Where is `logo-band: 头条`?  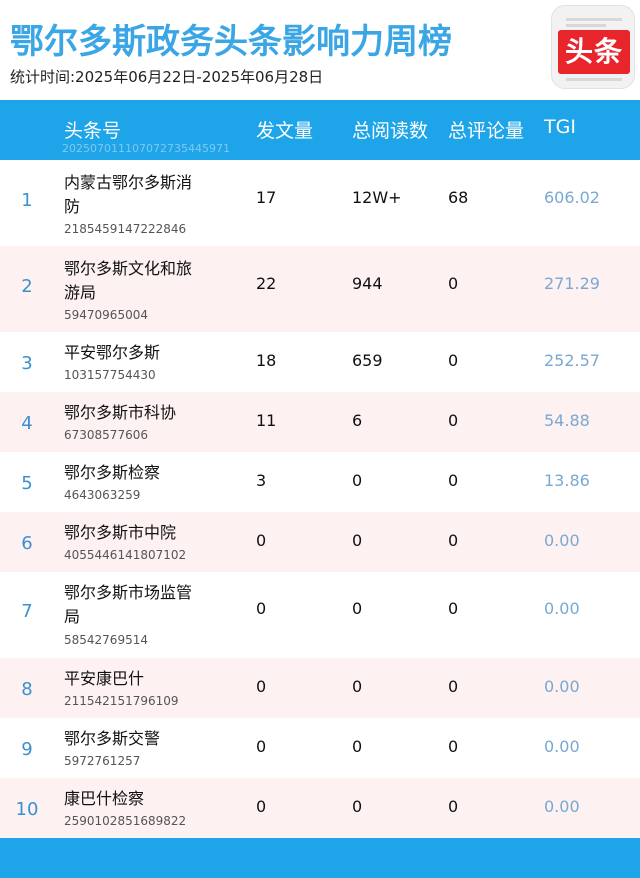
logo-band: 头条 is located at coordinates (594, 52).